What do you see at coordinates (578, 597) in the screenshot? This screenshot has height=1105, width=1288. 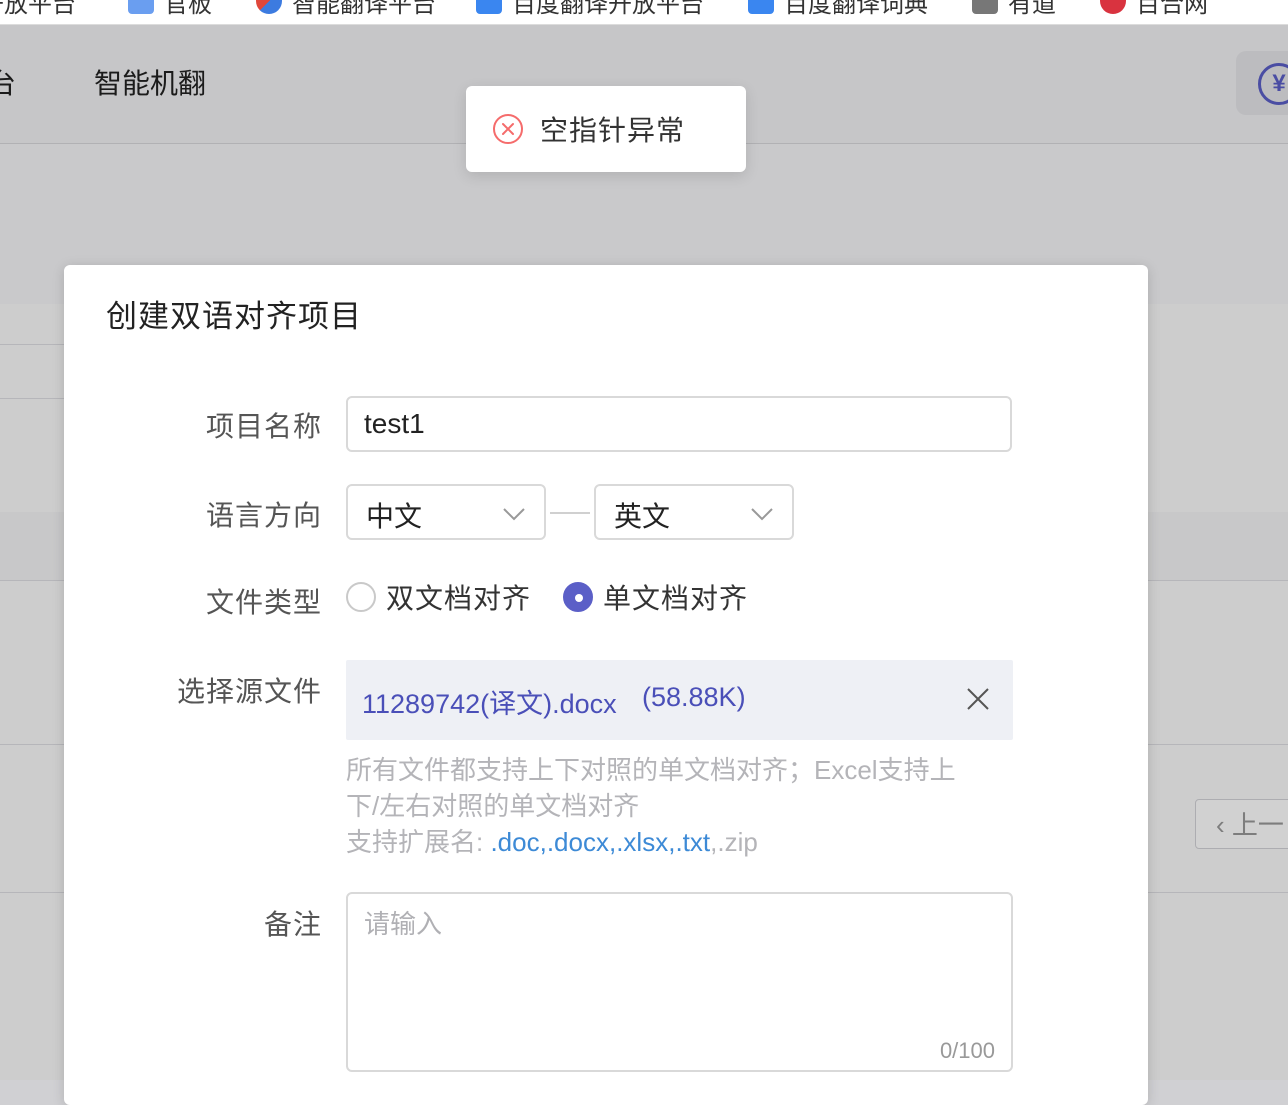 I see `radio-single-document` at bounding box center [578, 597].